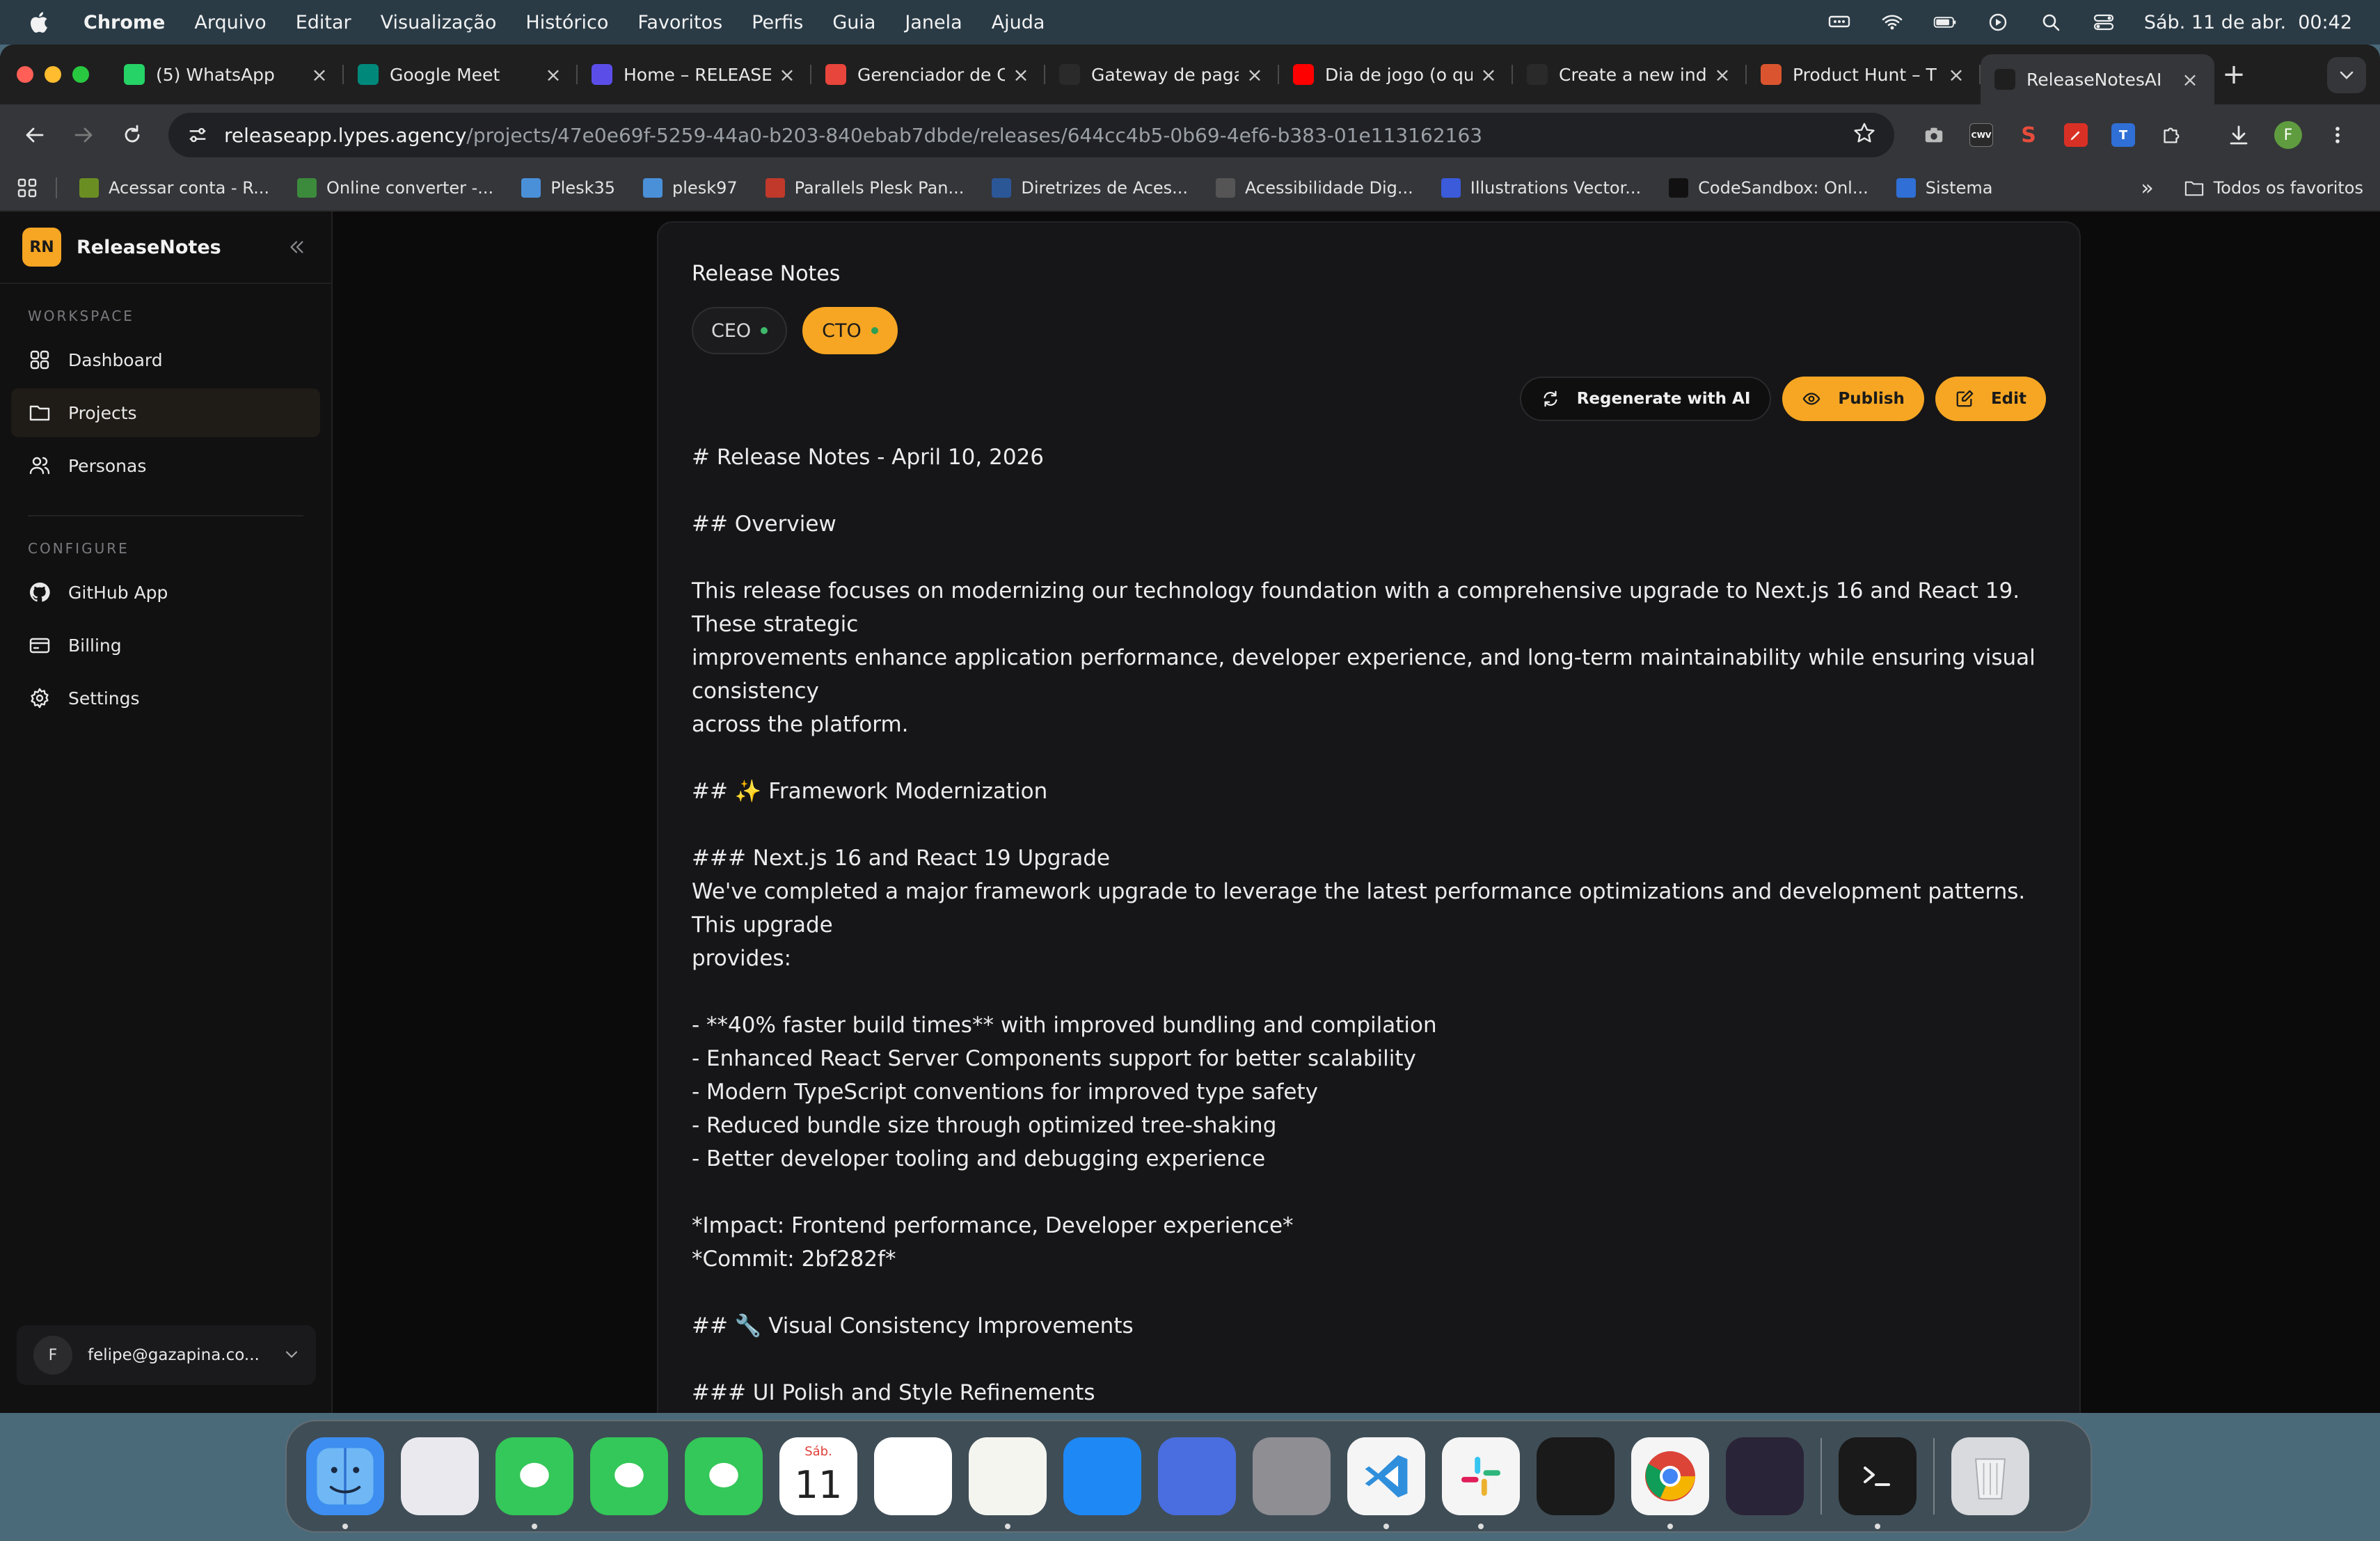 Image resolution: width=2380 pixels, height=1541 pixels. I want to click on more-bookmarks-icon: », so click(2147, 188).